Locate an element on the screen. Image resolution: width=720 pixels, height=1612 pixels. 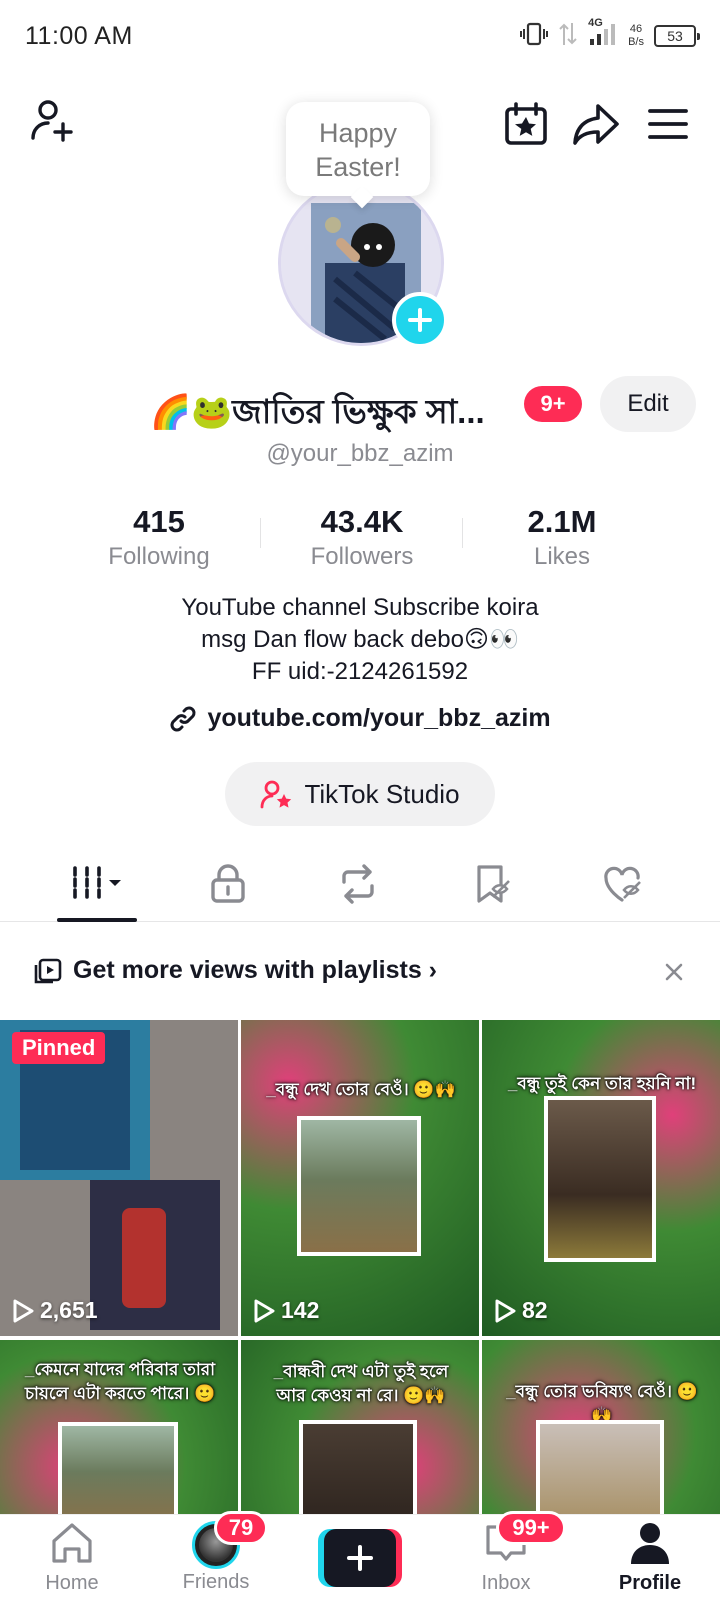
friends-badge: 79 is located at coordinates (241, 1528).